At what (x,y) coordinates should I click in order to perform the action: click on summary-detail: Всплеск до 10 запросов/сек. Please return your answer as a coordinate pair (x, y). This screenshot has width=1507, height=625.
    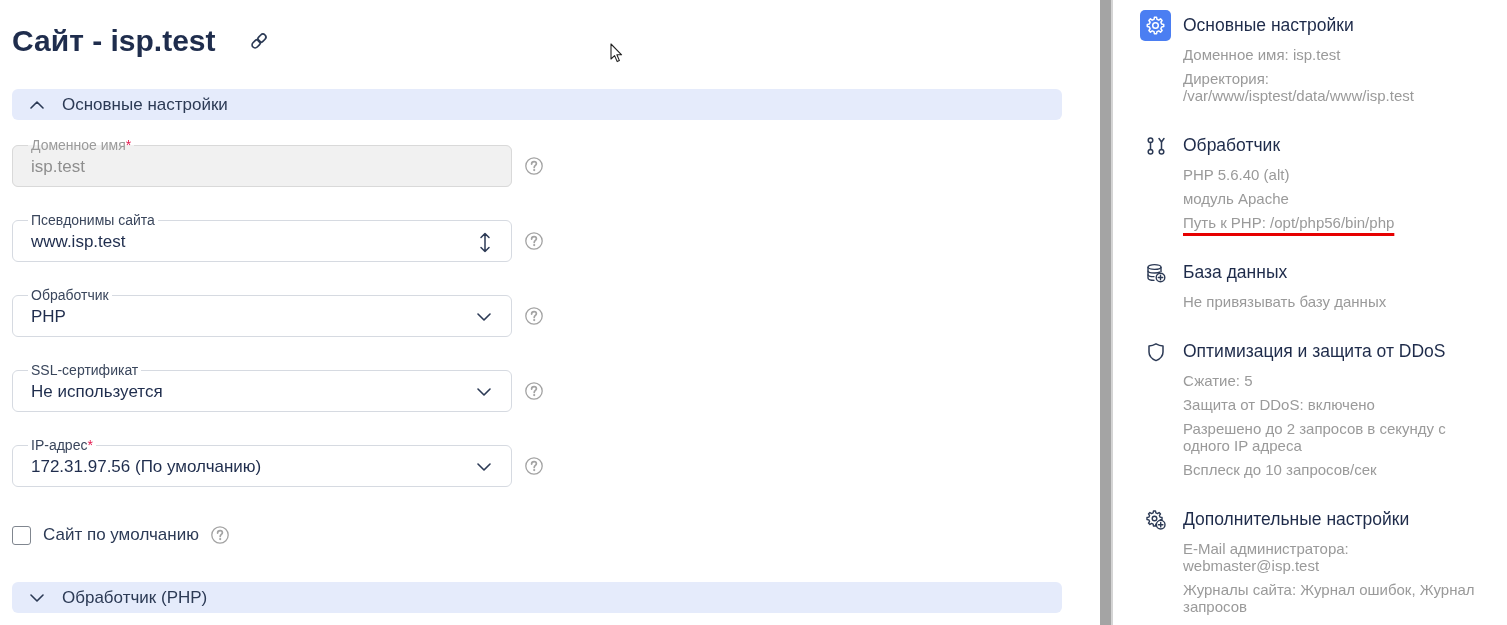
    Looking at the image, I should click on (1280, 469).